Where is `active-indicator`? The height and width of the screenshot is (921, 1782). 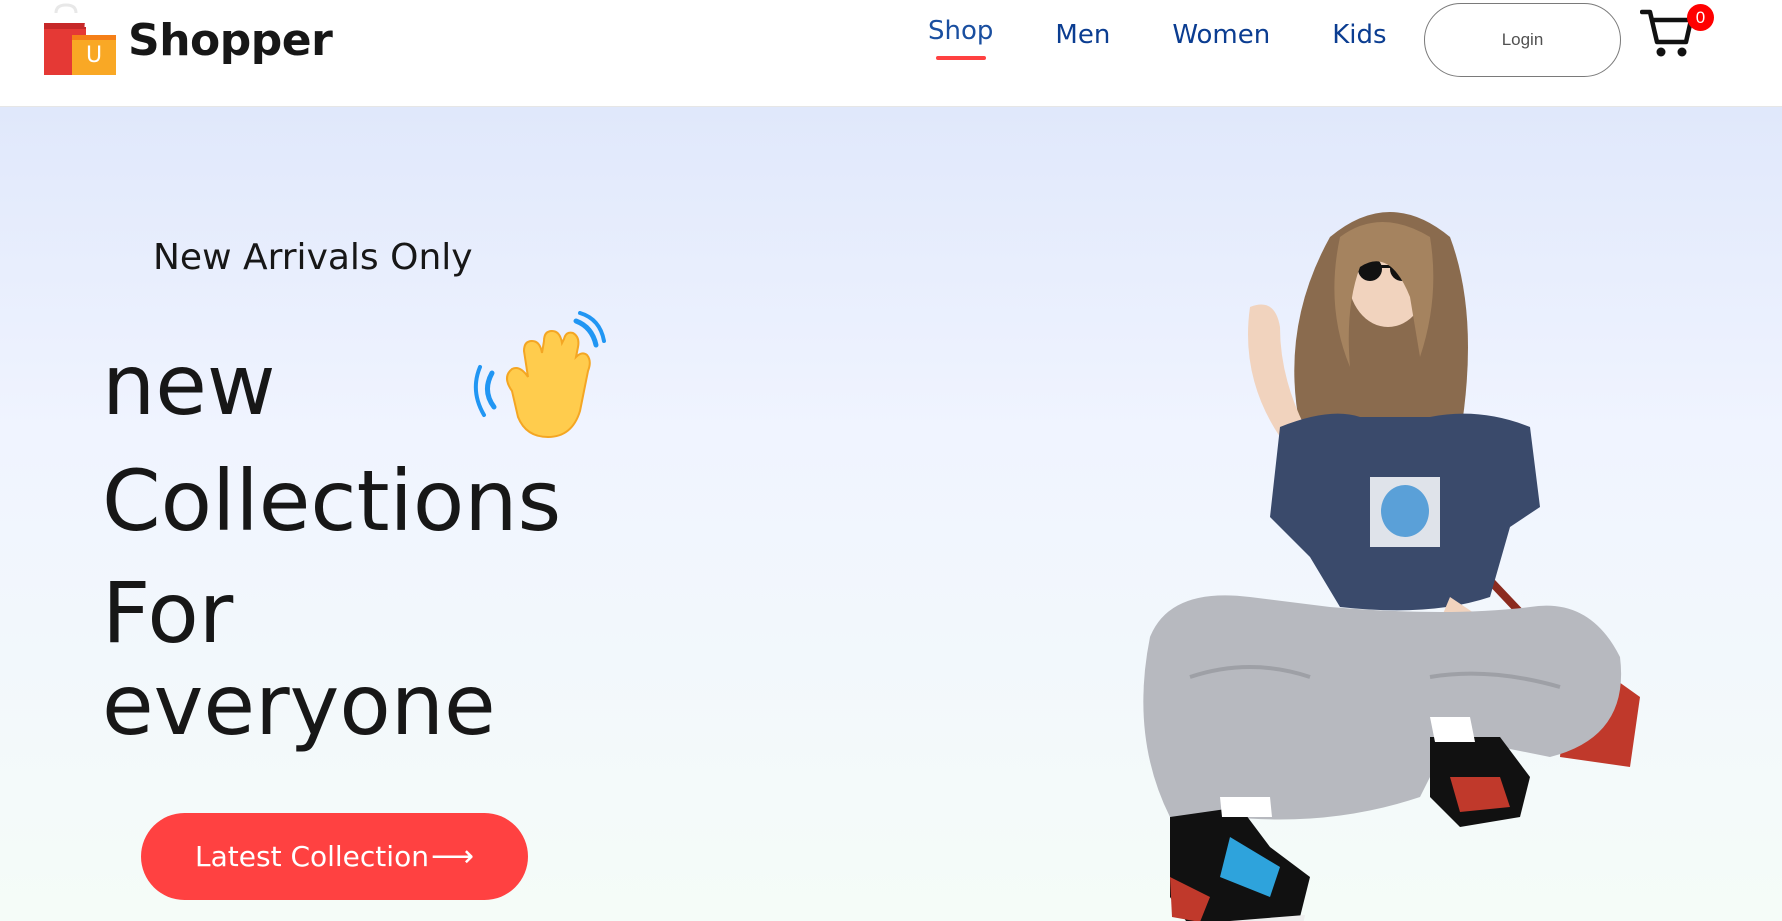
active-indicator is located at coordinates (961, 58).